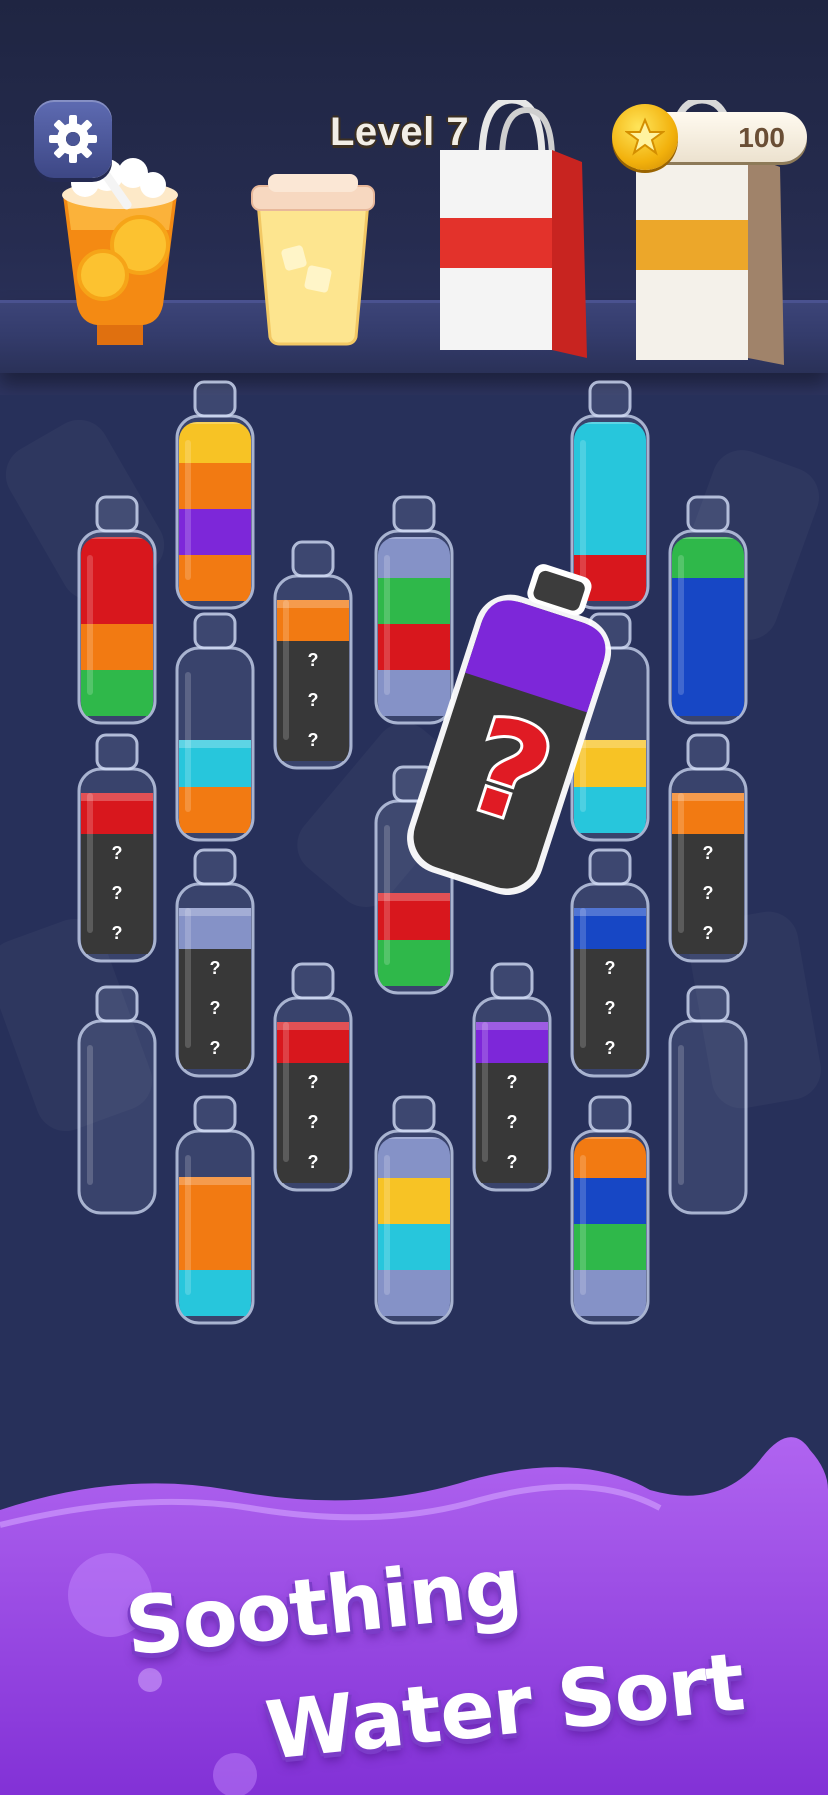 This screenshot has height=1795, width=828. Describe the element at coordinates (509, 739) in the screenshot. I see `selected-bottle: ?` at that location.